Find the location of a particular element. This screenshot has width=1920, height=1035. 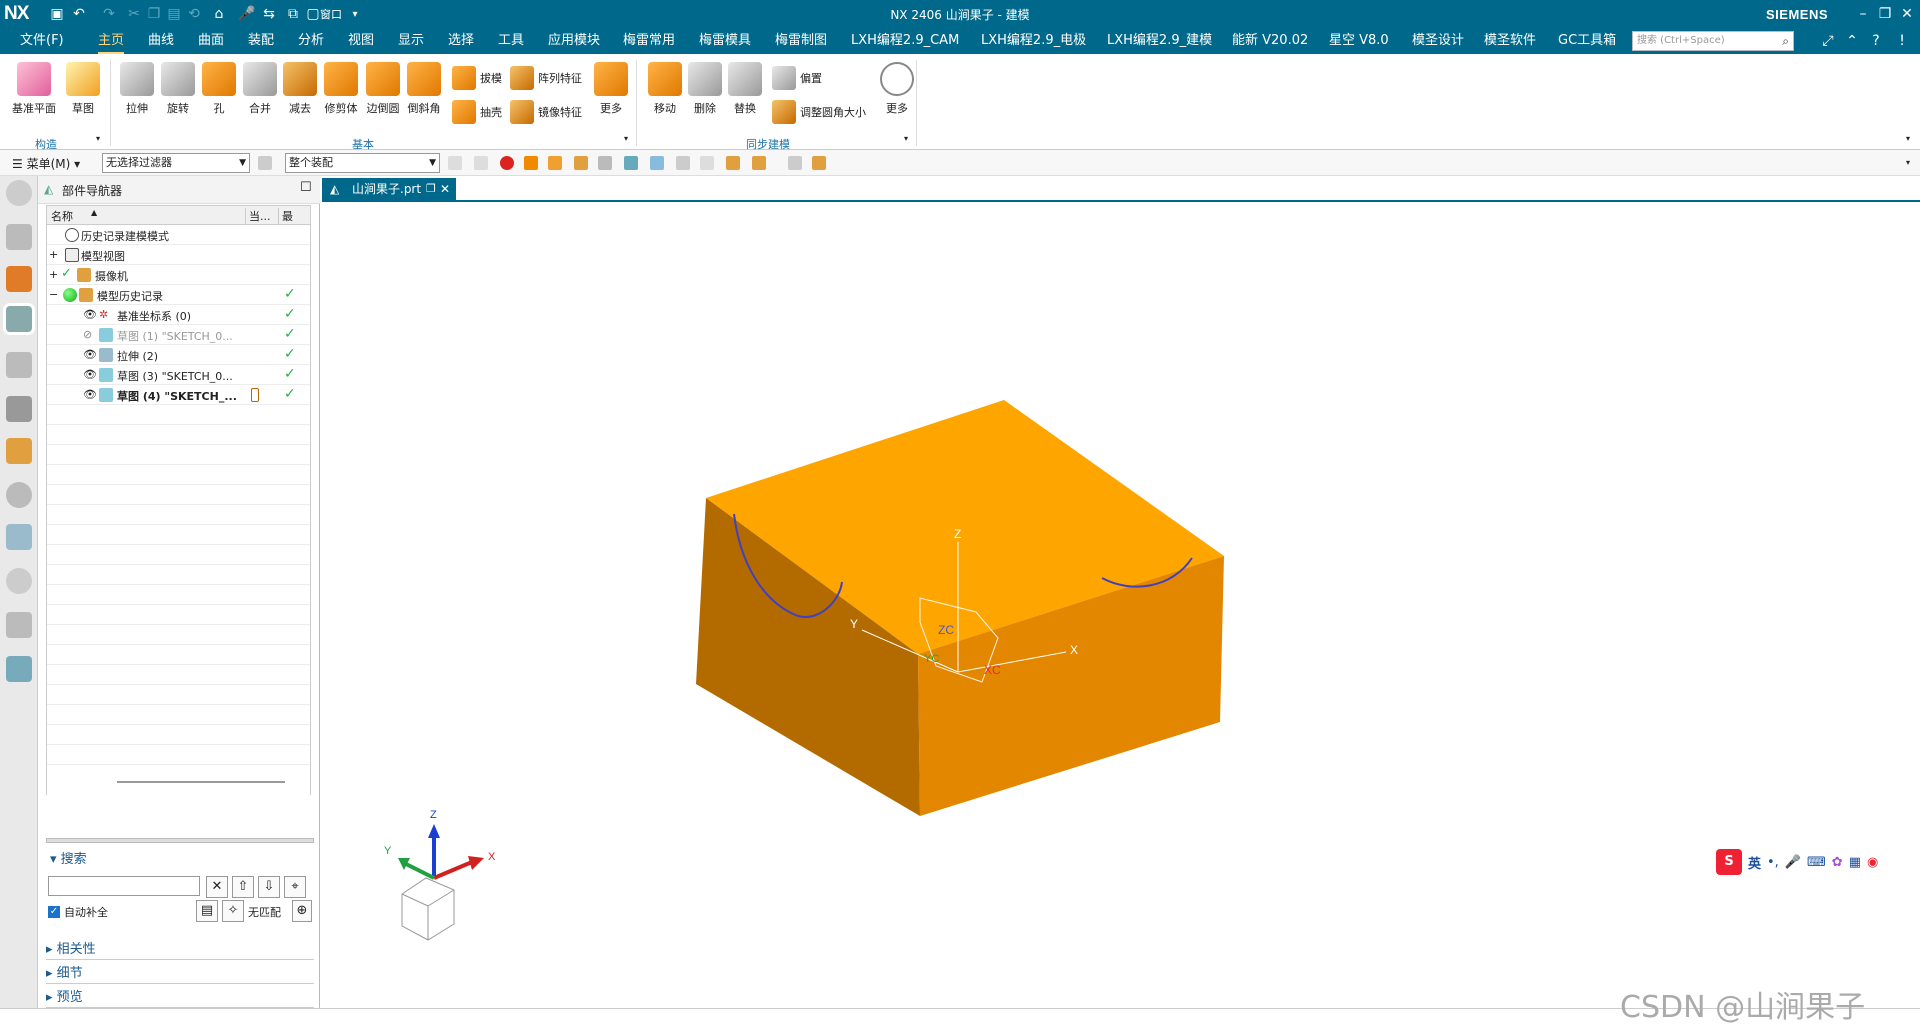

relations-section: ▸ 相关性 is located at coordinates (180, 949).